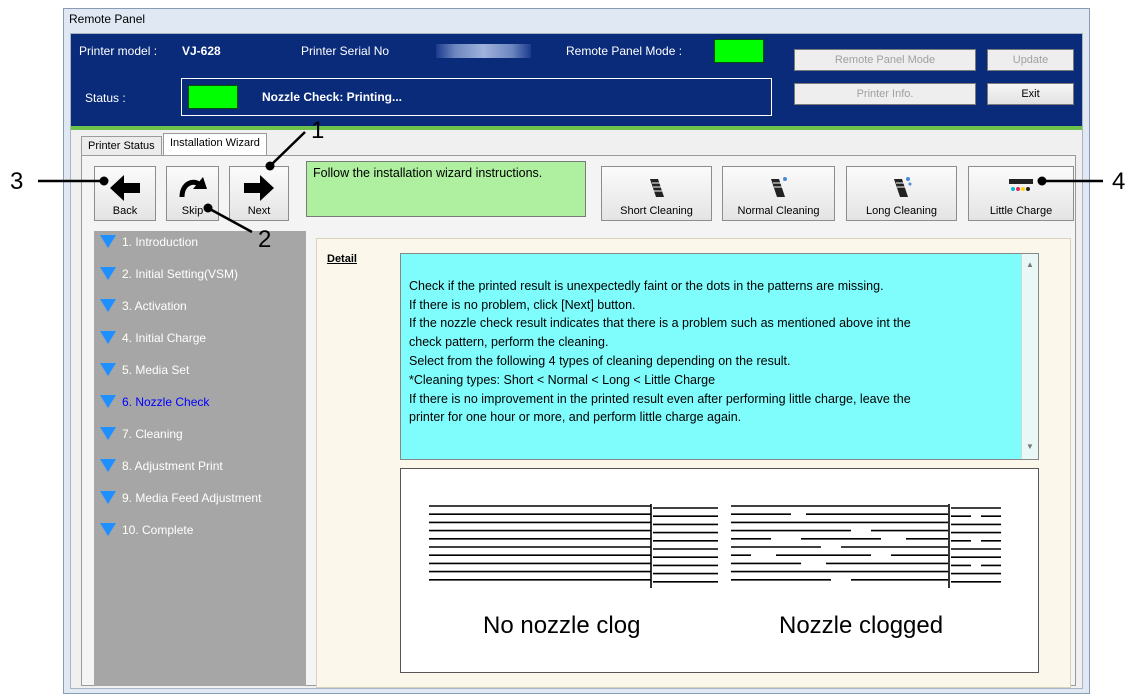  What do you see at coordinates (1030, 60) in the screenshot?
I see `update-button: Update` at bounding box center [1030, 60].